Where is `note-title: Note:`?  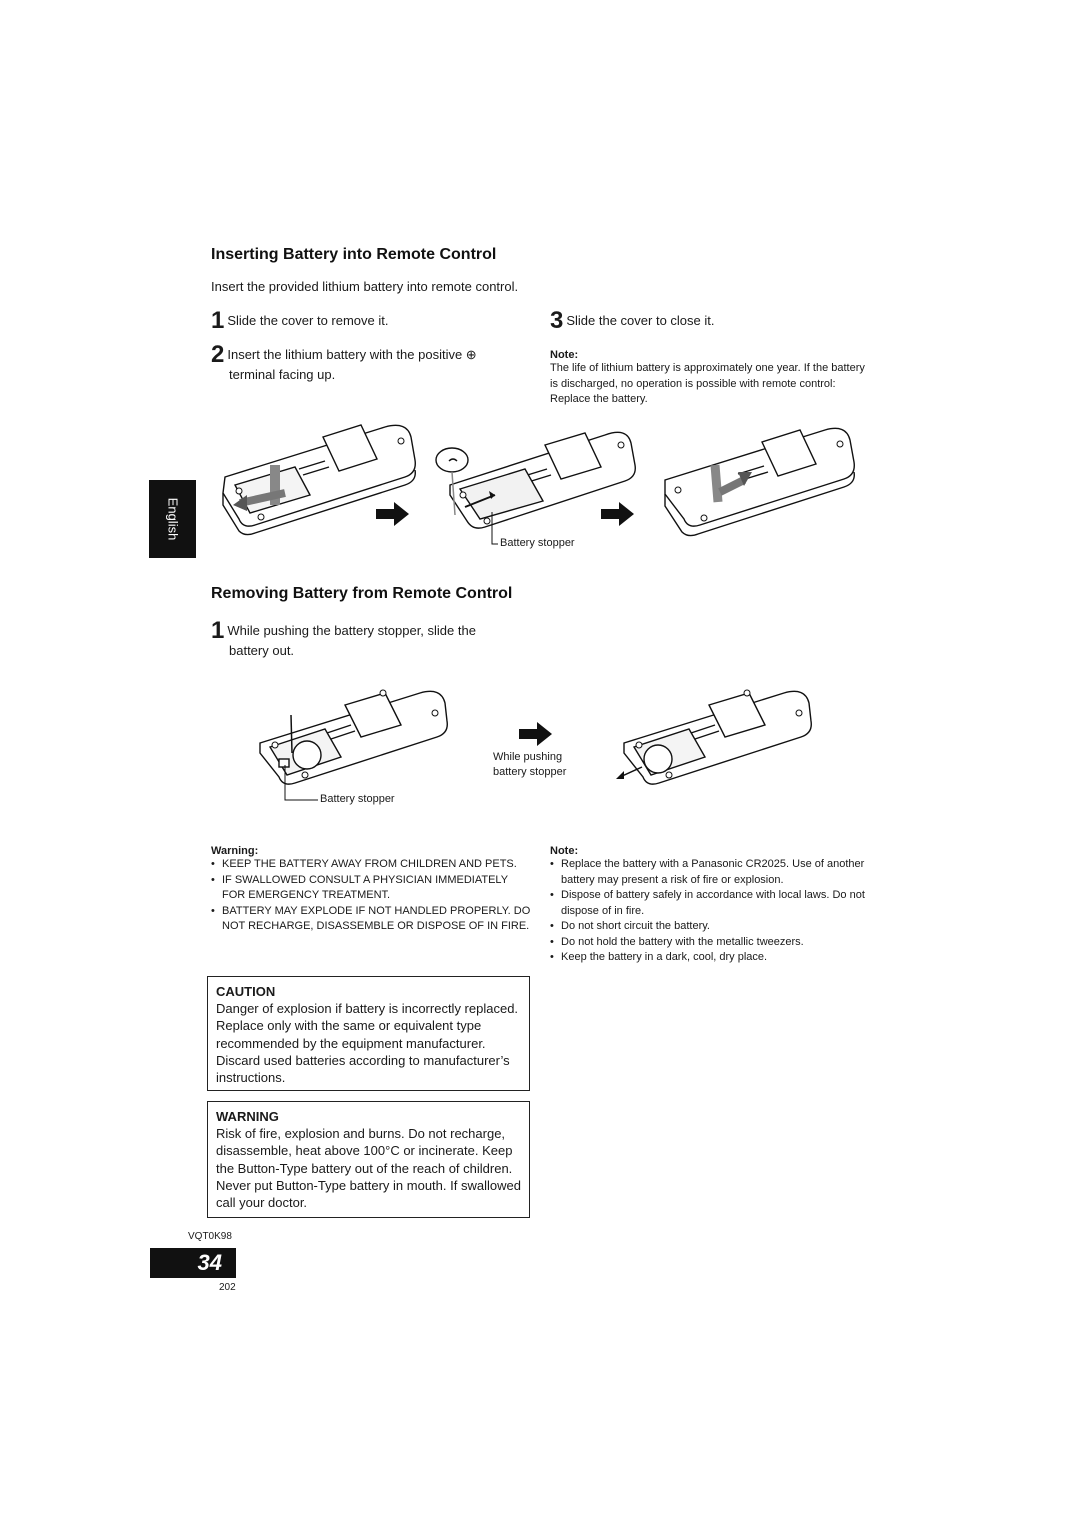 note-title: Note: is located at coordinates (564, 355).